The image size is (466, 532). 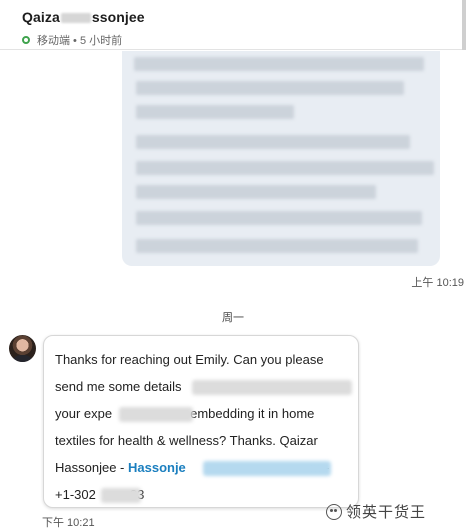 What do you see at coordinates (22, 348) in the screenshot?
I see `avatar` at bounding box center [22, 348].